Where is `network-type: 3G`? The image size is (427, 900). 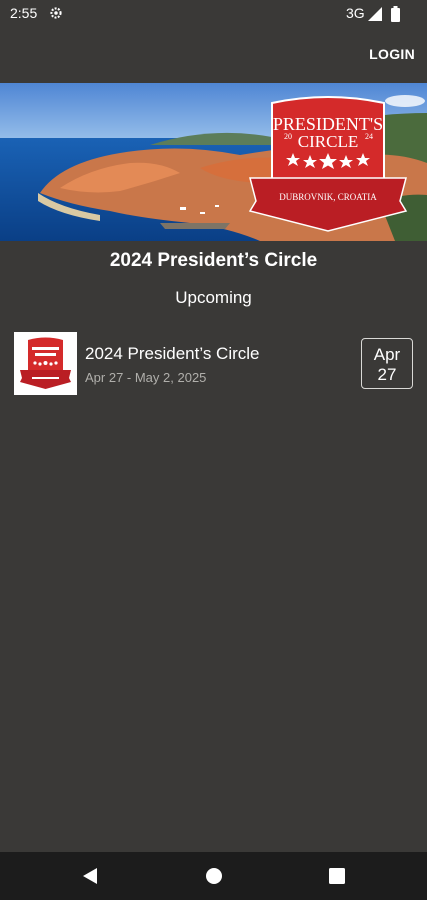
network-type: 3G is located at coordinates (355, 13).